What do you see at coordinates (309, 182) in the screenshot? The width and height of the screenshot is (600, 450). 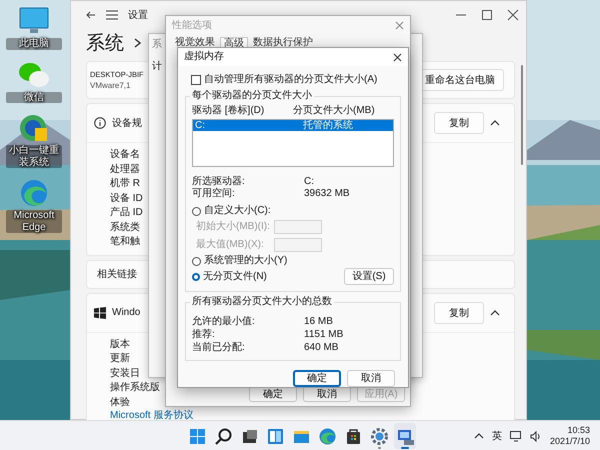 I see `info-value: C:` at bounding box center [309, 182].